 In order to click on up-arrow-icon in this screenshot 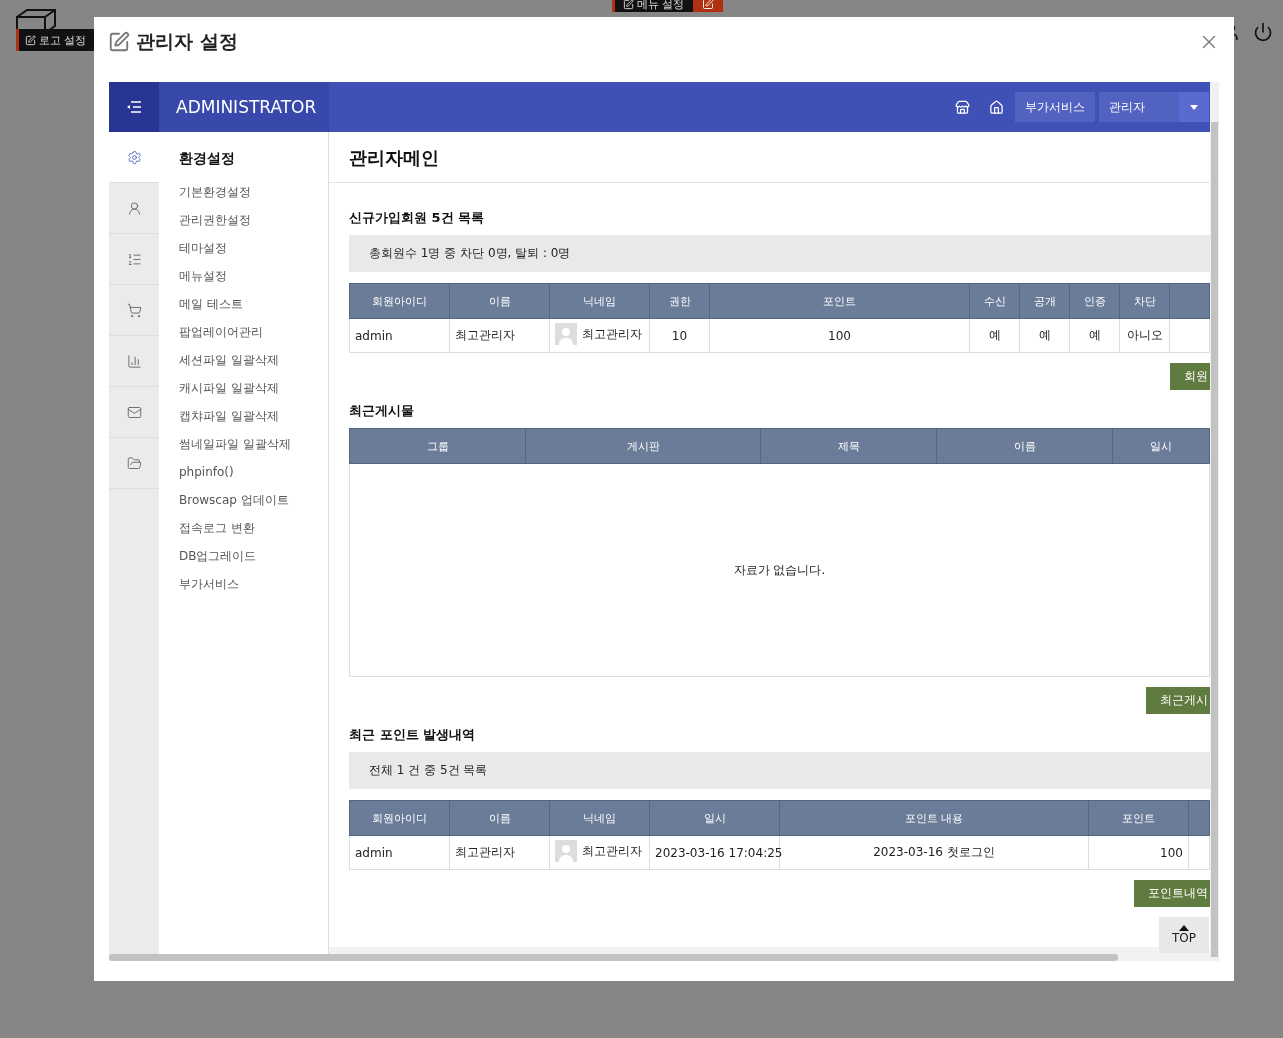, I will do `click(1184, 928)`.